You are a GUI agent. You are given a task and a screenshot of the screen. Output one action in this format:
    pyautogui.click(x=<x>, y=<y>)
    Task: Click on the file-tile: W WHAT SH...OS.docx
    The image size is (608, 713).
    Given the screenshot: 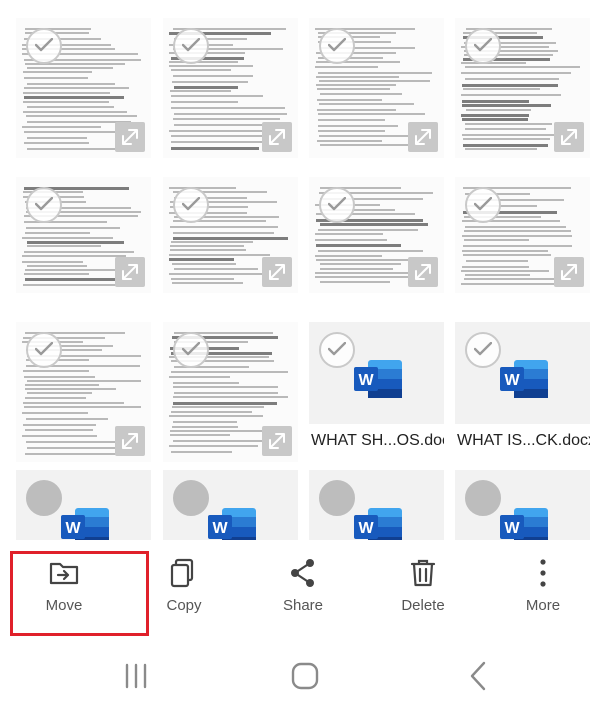 What is the action you would take?
    pyautogui.click(x=376, y=392)
    